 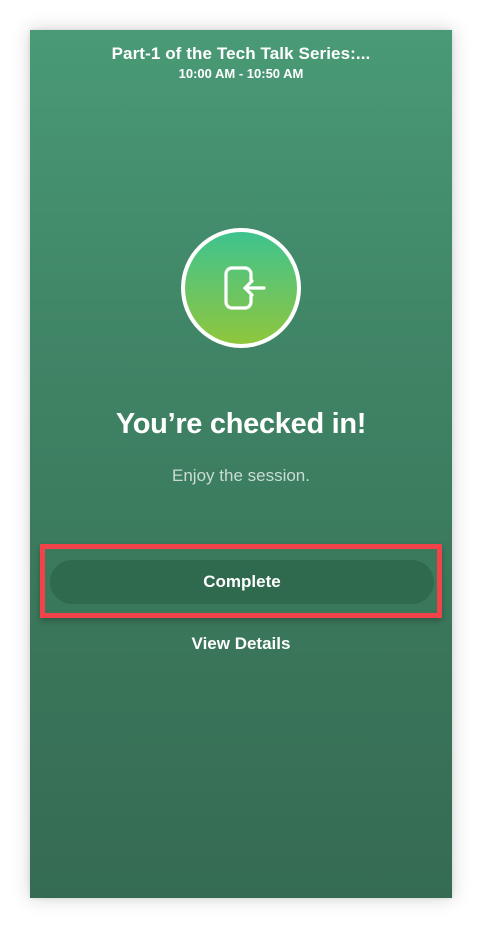 I want to click on check-in-status-icon, so click(x=241, y=288).